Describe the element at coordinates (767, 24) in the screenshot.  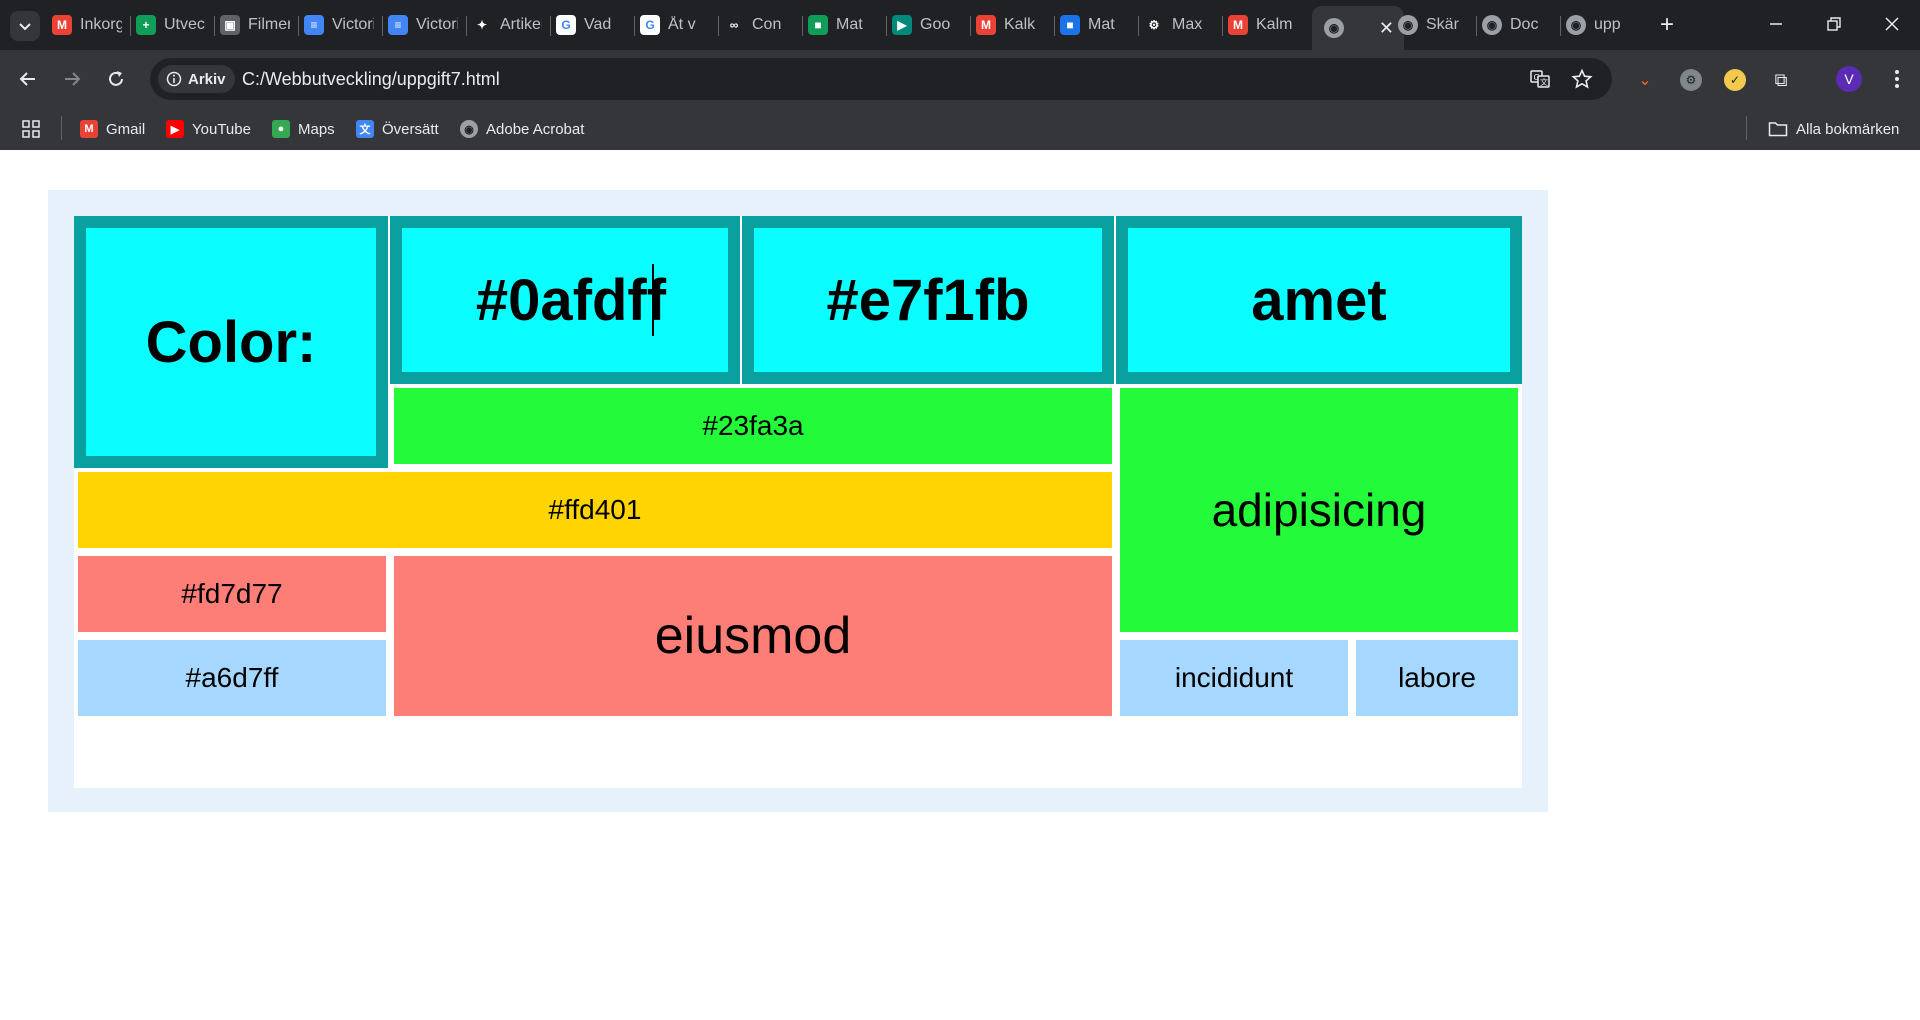
I see `tab-title: Con` at that location.